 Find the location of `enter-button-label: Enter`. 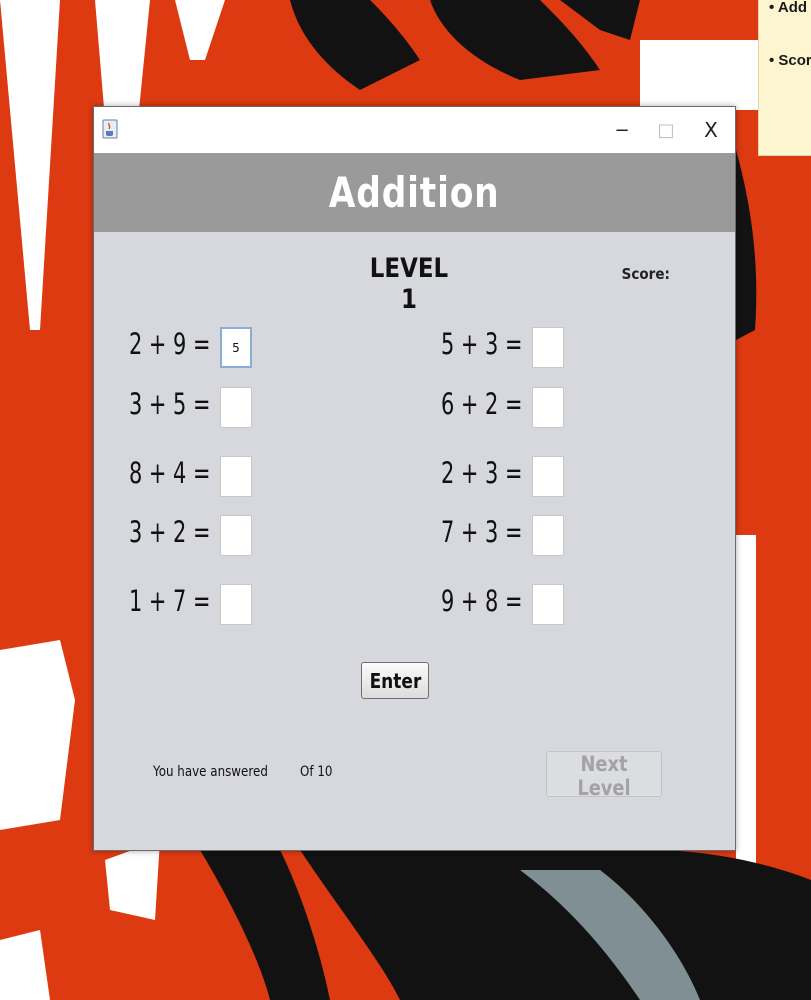

enter-button-label: Enter is located at coordinates (395, 680).